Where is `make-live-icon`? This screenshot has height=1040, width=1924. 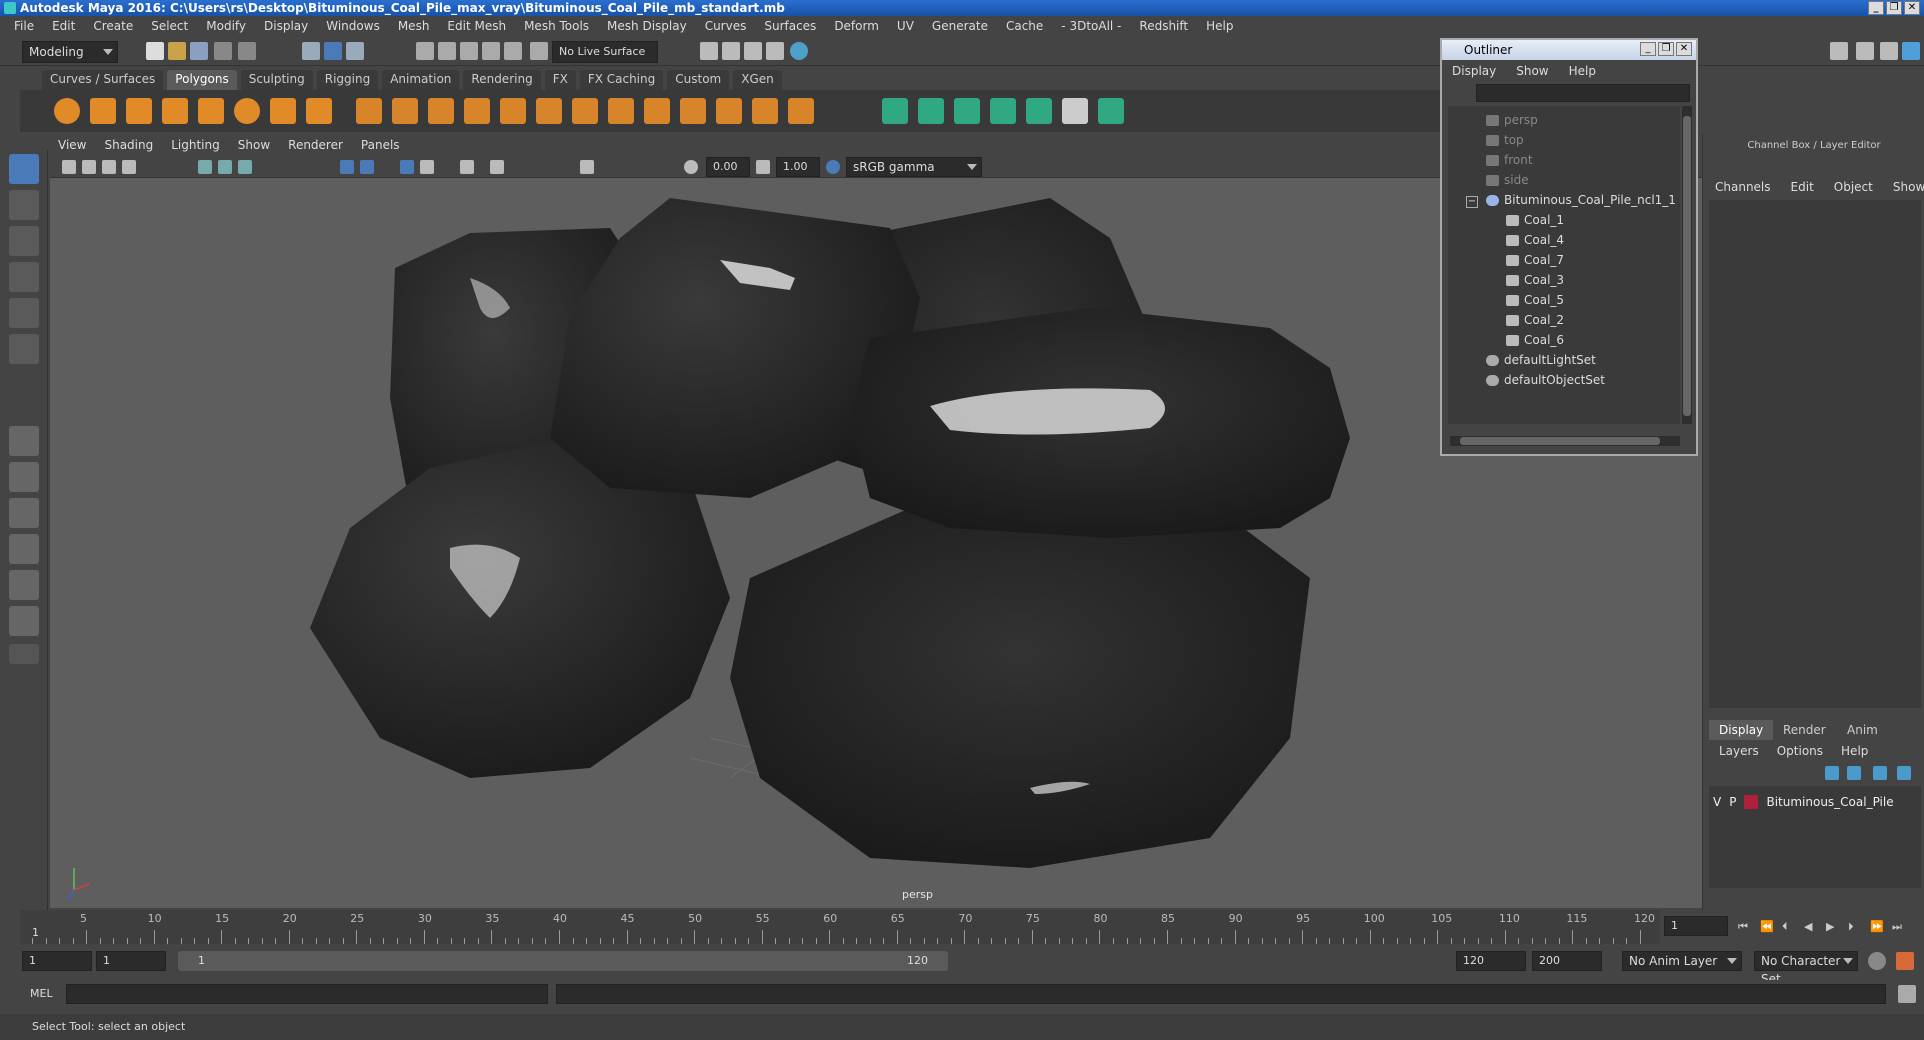
make-live-icon is located at coordinates (539, 51).